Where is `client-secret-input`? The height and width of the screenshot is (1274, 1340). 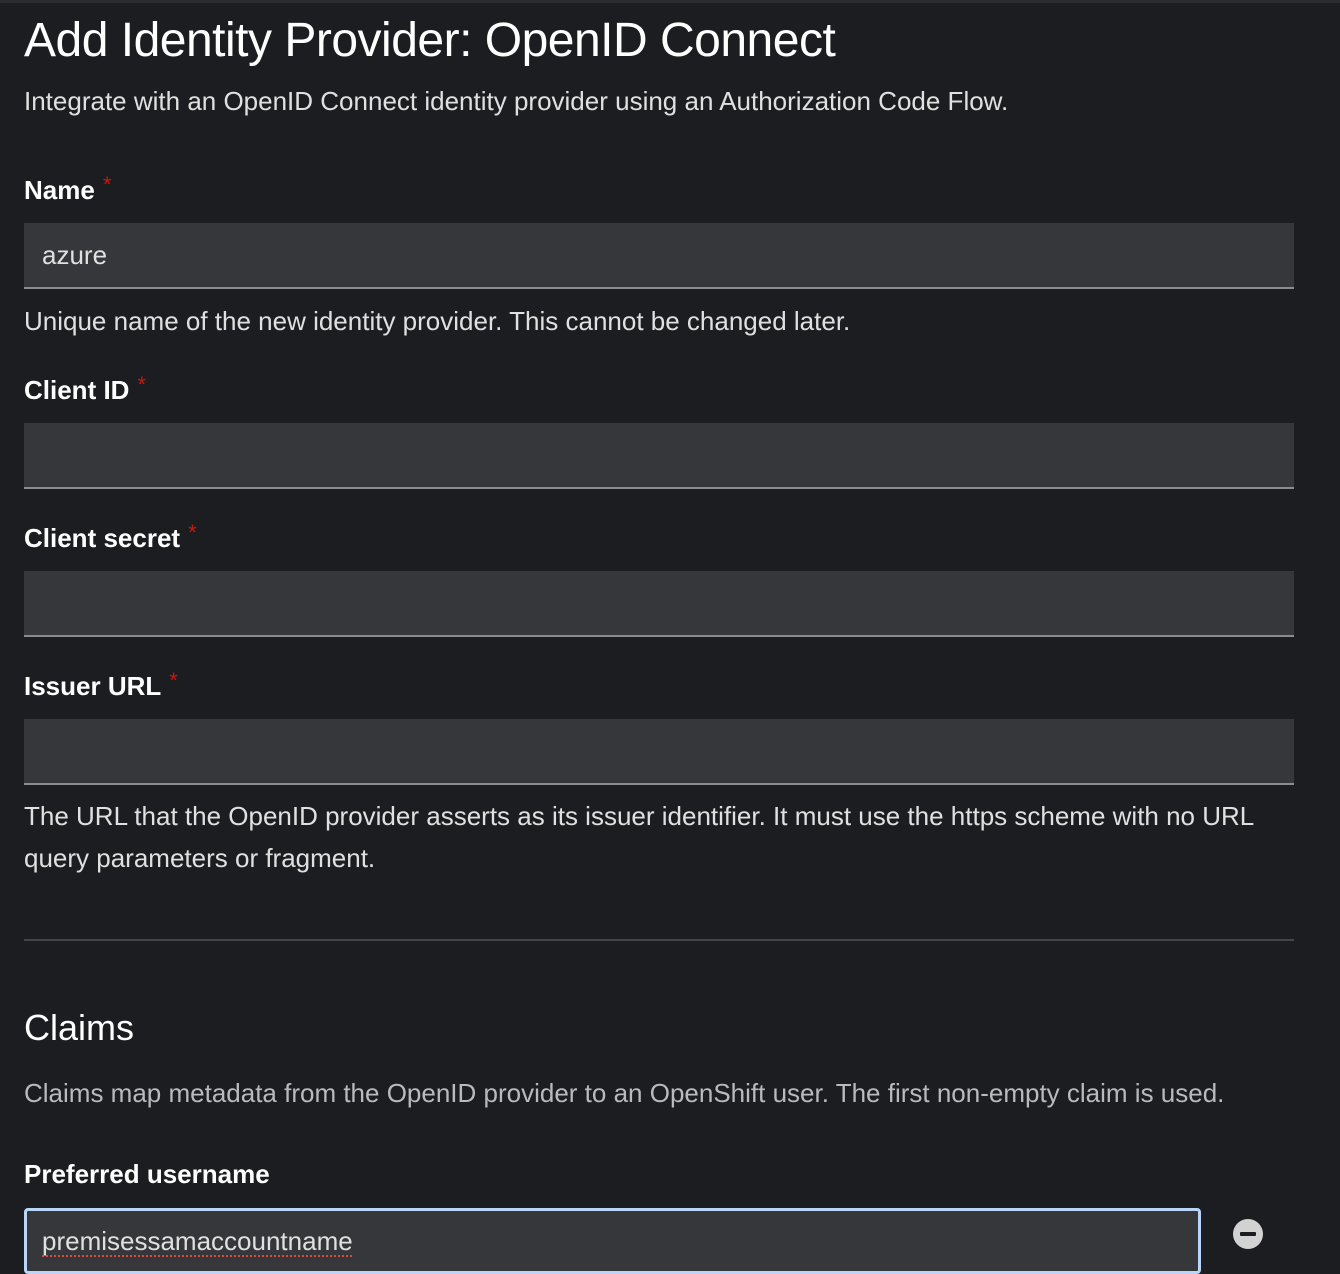 client-secret-input is located at coordinates (659, 604).